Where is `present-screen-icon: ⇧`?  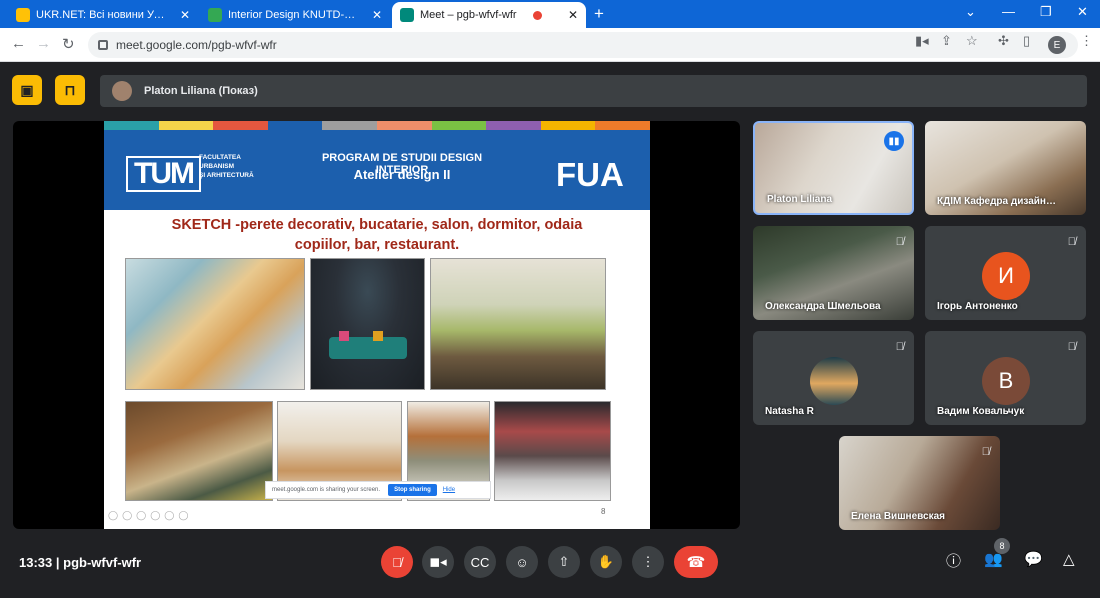
present-screen-icon: ⇧ is located at coordinates (564, 561).